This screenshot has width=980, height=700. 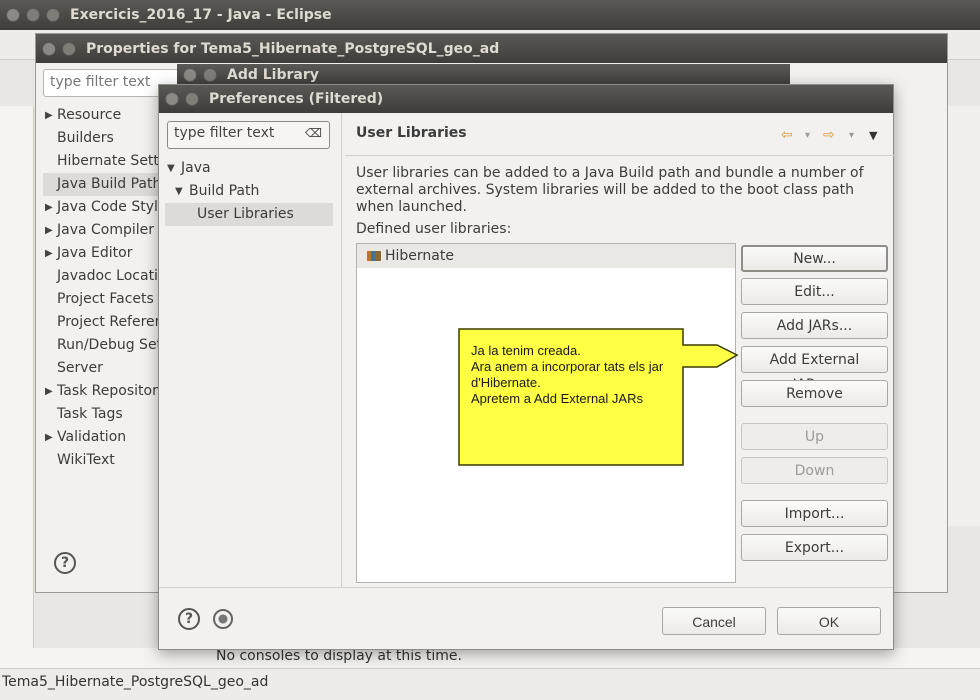 What do you see at coordinates (807, 135) in the screenshot?
I see `back-dropdown-icon: ▾` at bounding box center [807, 135].